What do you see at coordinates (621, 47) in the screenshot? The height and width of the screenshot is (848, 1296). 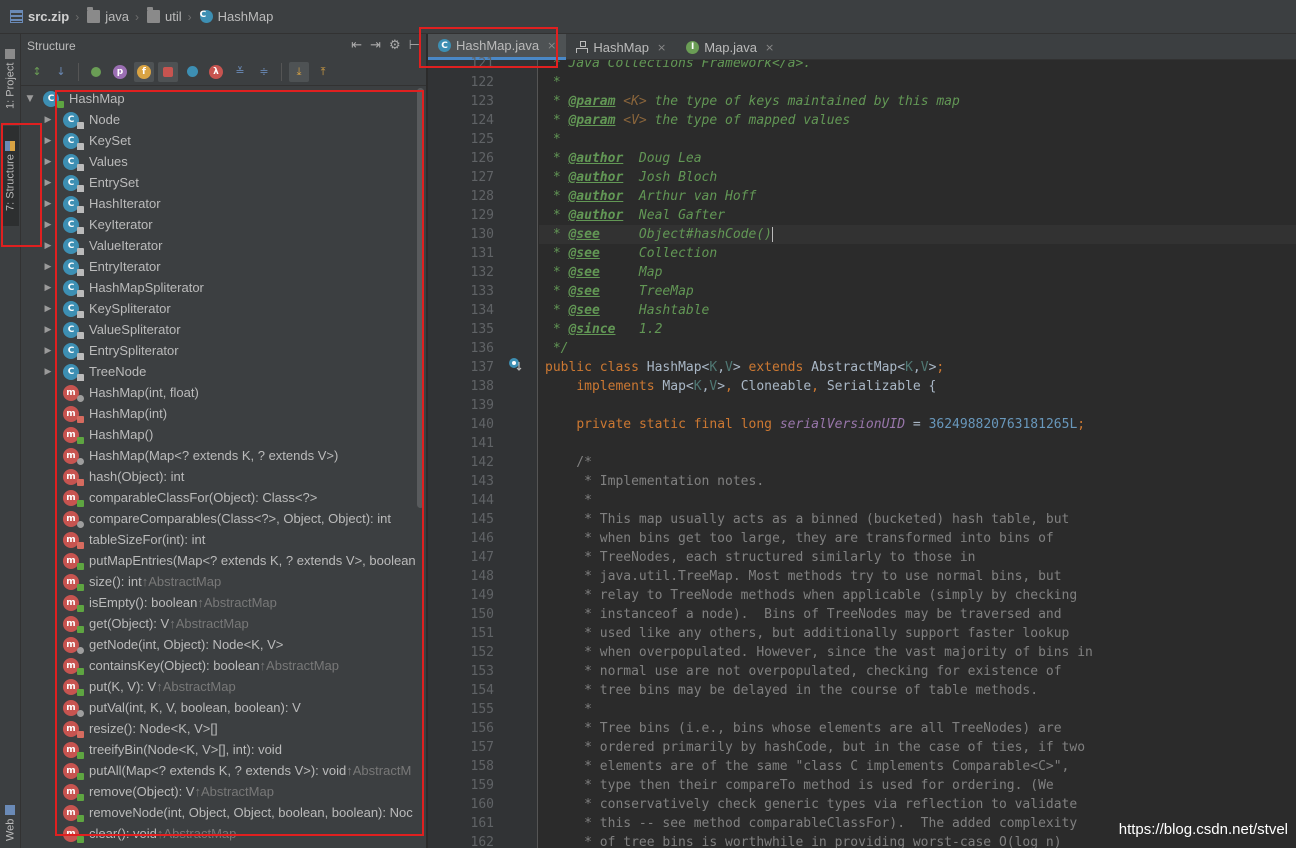 I see `tab-hashmap-hierarchy: HashMap ×` at bounding box center [621, 47].